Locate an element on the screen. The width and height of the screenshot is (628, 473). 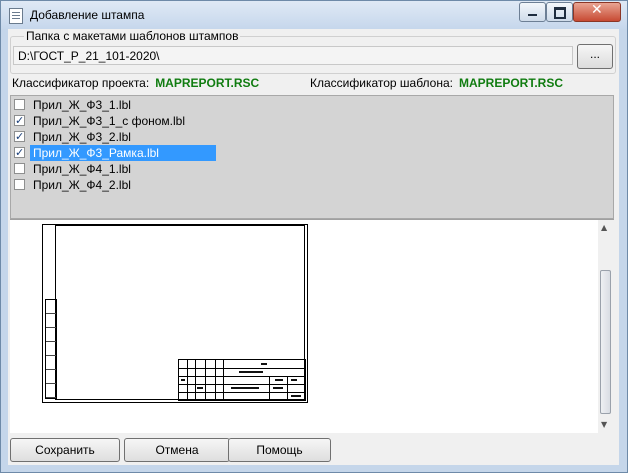
binding-strip is located at coordinates (51, 349).